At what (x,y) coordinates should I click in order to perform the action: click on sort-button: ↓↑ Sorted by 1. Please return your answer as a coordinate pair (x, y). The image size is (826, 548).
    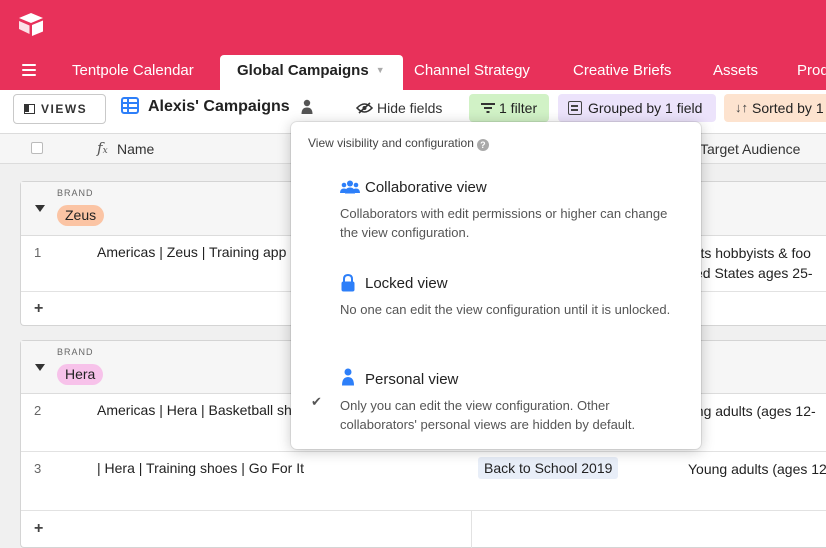
    Looking at the image, I should click on (775, 108).